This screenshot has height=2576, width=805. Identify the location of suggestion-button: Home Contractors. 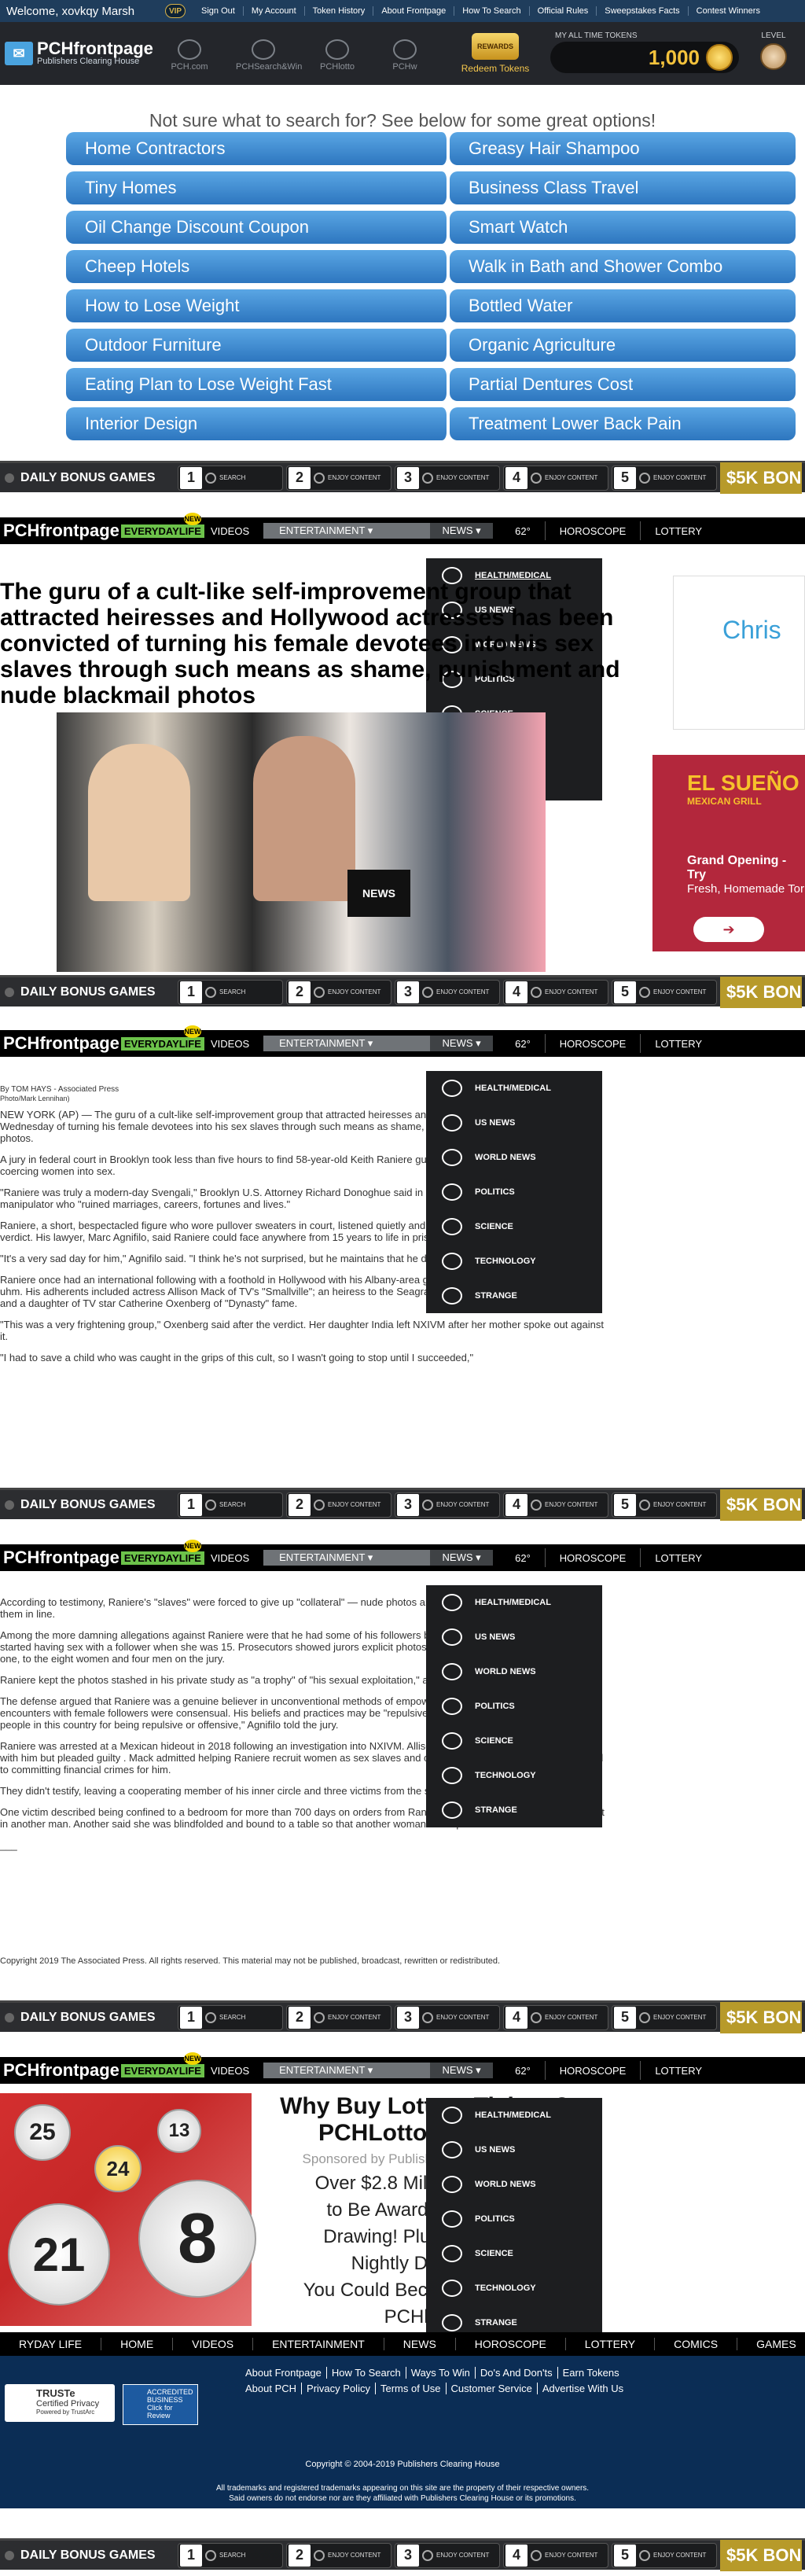
(258, 148).